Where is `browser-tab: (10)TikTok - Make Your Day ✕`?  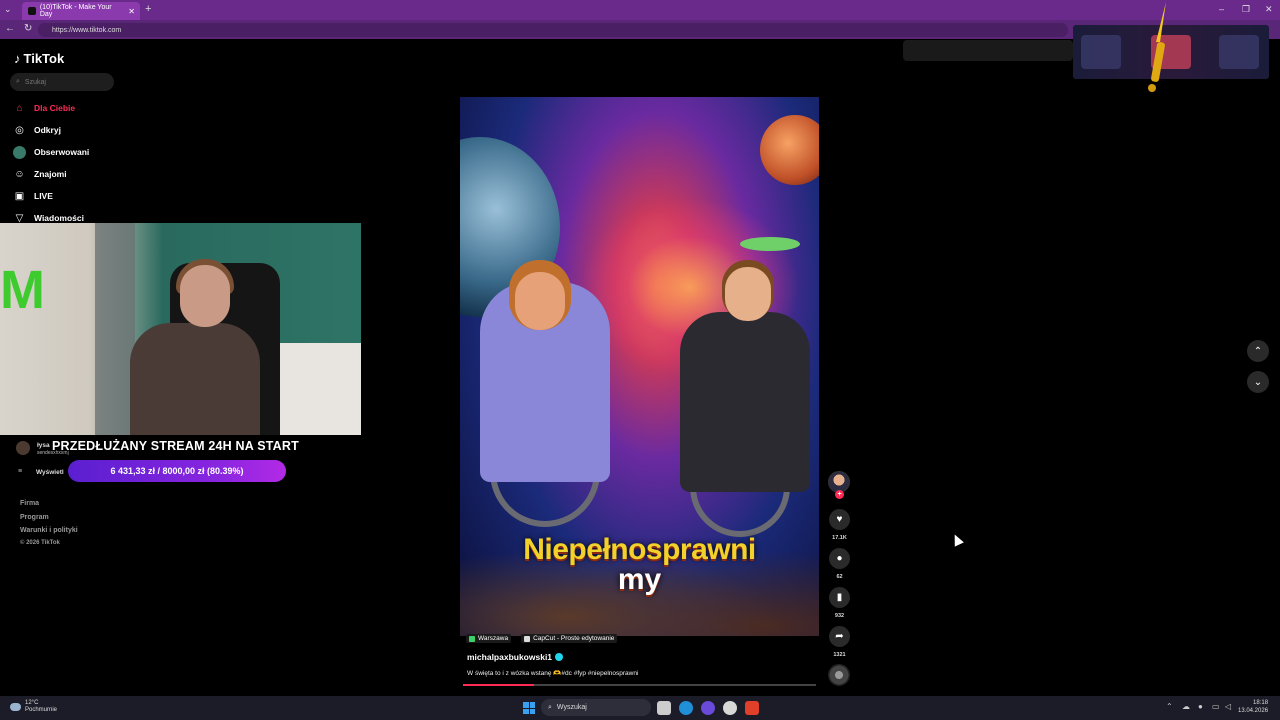
browser-tab: (10)TikTok - Make Your Day ✕ is located at coordinates (81, 11).